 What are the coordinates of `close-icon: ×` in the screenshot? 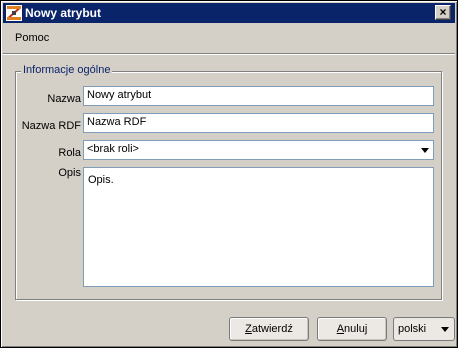 It's located at (443, 12).